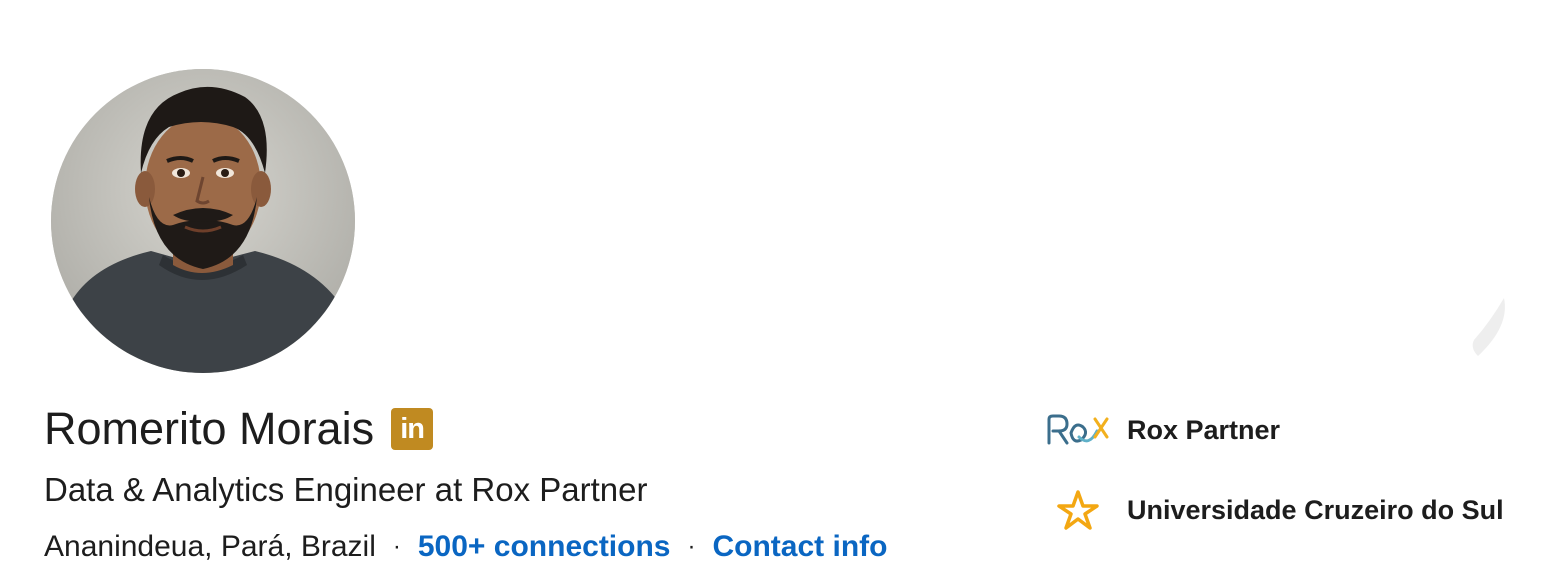 This screenshot has height=578, width=1548. What do you see at coordinates (799, 547) in the screenshot?
I see `contact-info-link: Contact info` at bounding box center [799, 547].